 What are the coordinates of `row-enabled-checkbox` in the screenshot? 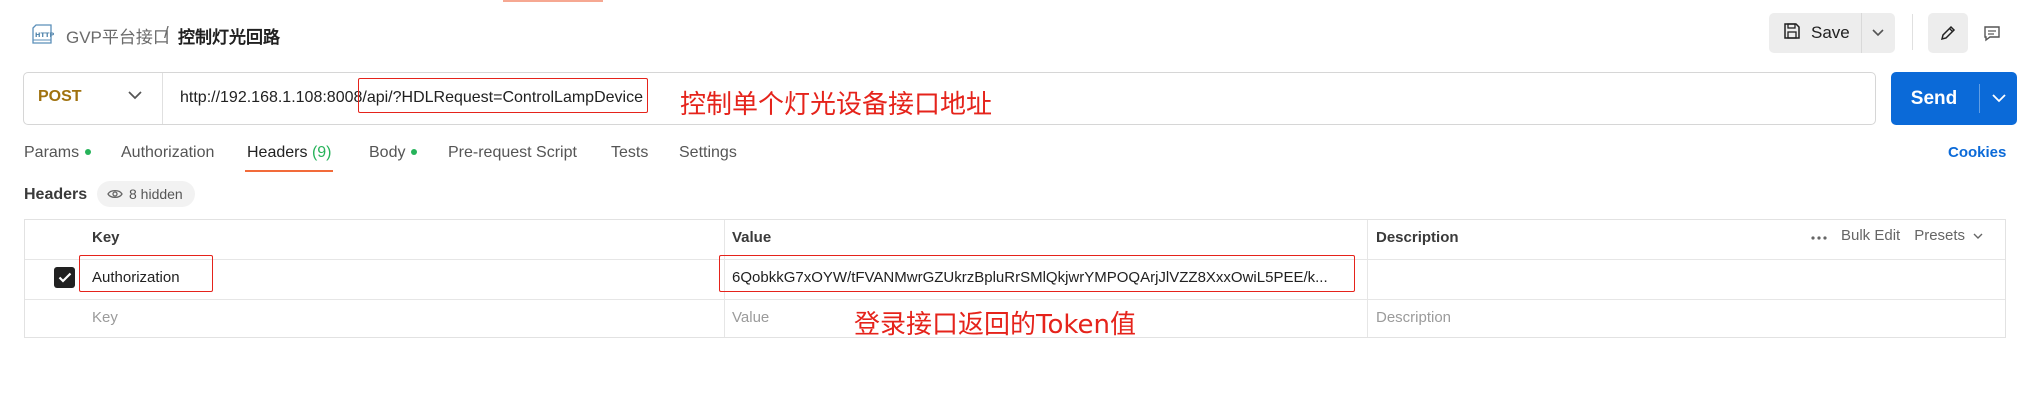 It's located at (64, 277).